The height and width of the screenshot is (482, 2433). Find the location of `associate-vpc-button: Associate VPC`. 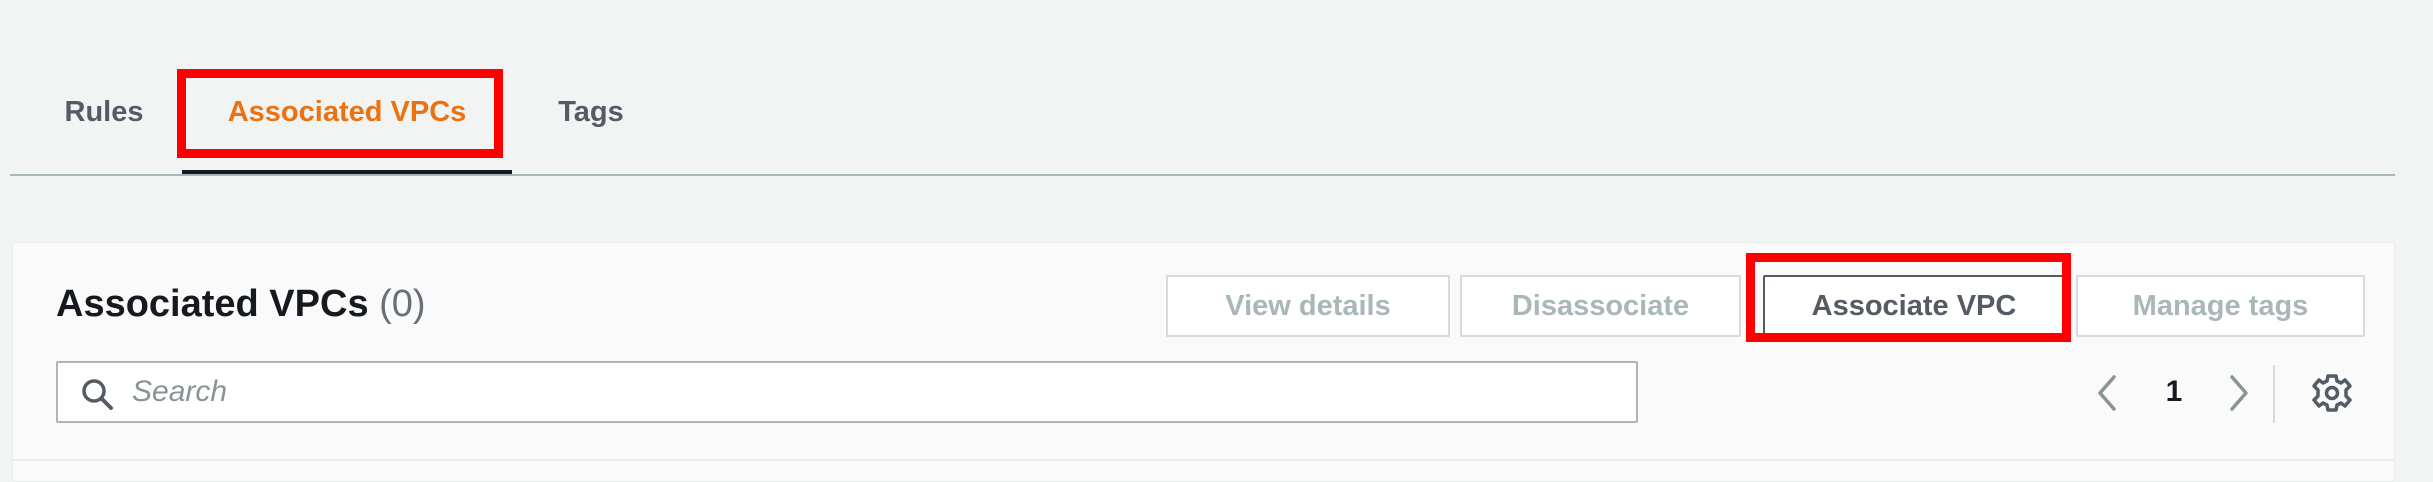

associate-vpc-button: Associate VPC is located at coordinates (1914, 306).